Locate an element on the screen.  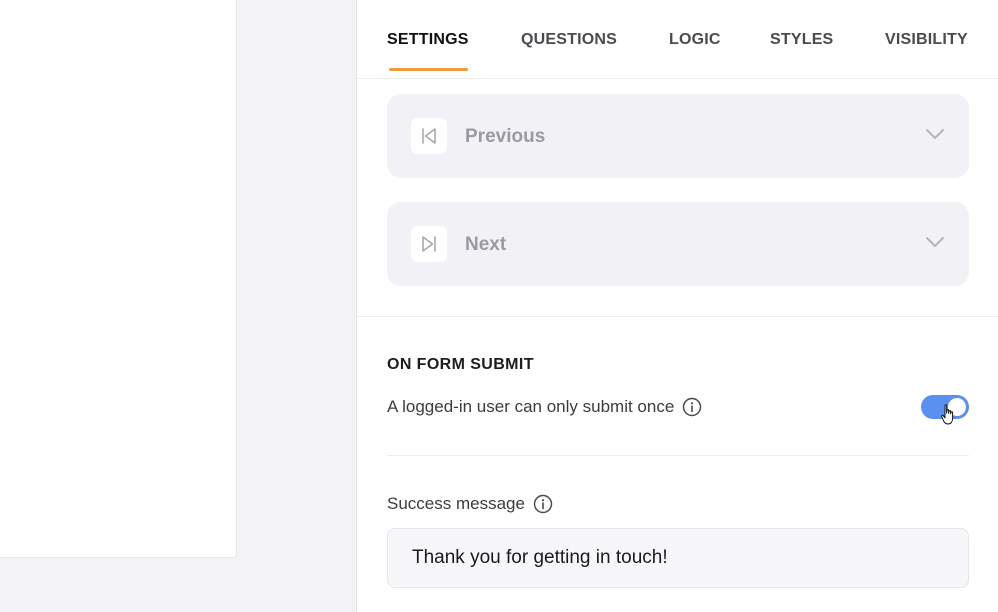
section-divider is located at coordinates (677, 316).